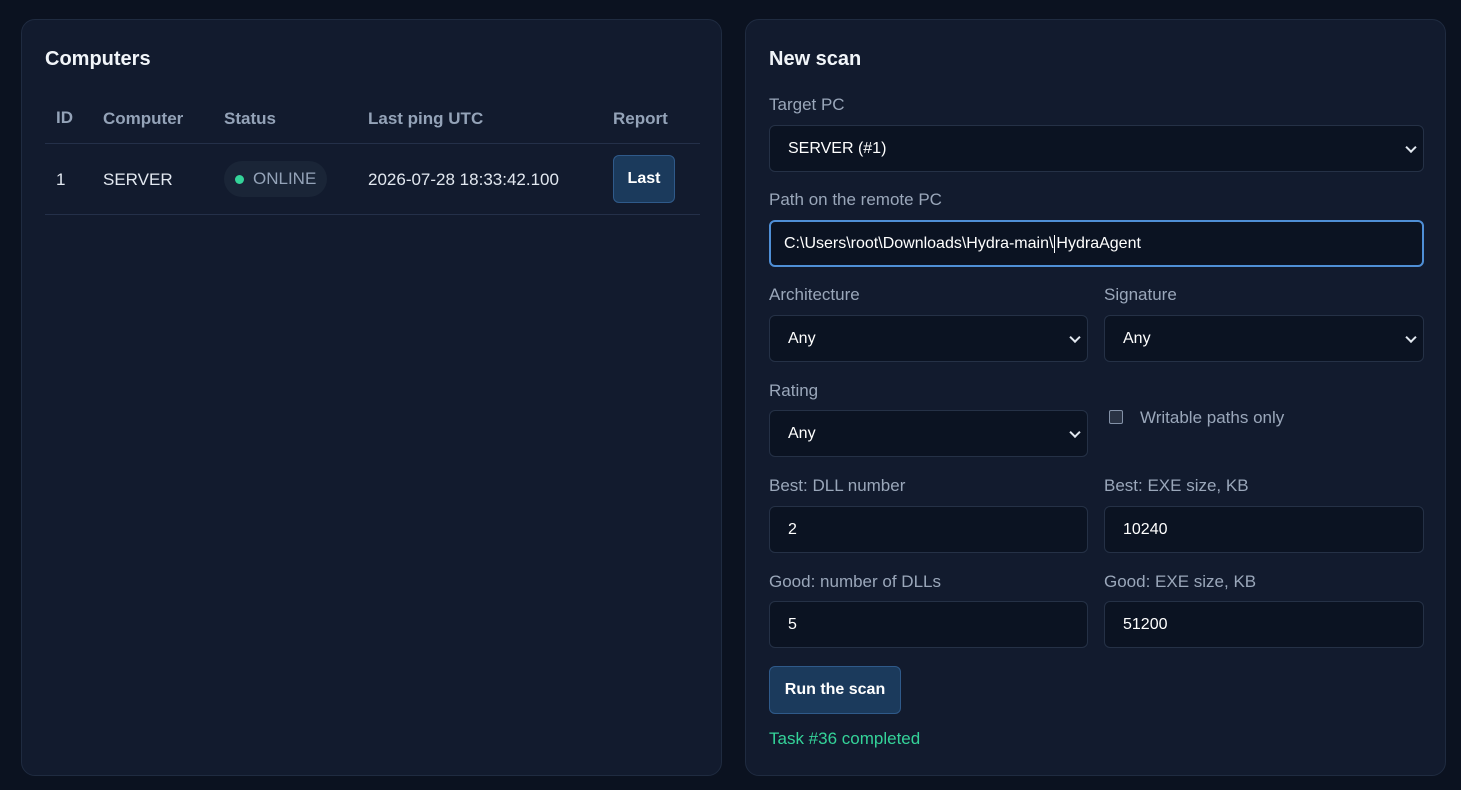 Image resolution: width=1461 pixels, height=790 pixels. What do you see at coordinates (815, 59) in the screenshot?
I see `new-scan-title: New scan` at bounding box center [815, 59].